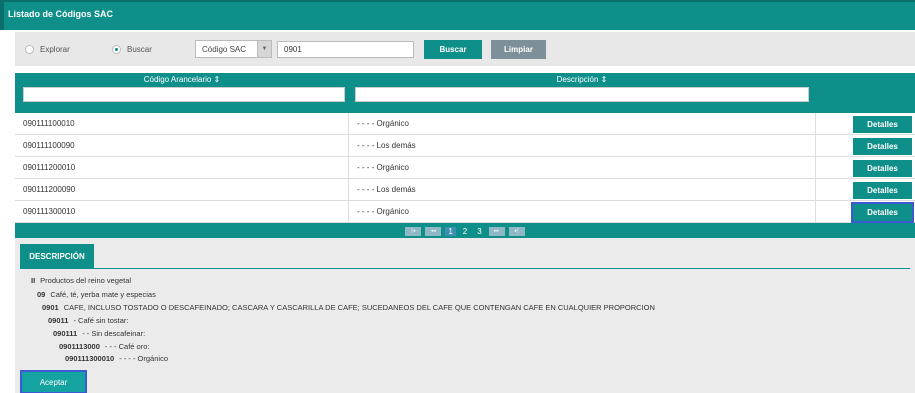 This screenshot has height=393, width=915. Describe the element at coordinates (479, 231) in the screenshot. I see `page-3-button: 3` at that location.